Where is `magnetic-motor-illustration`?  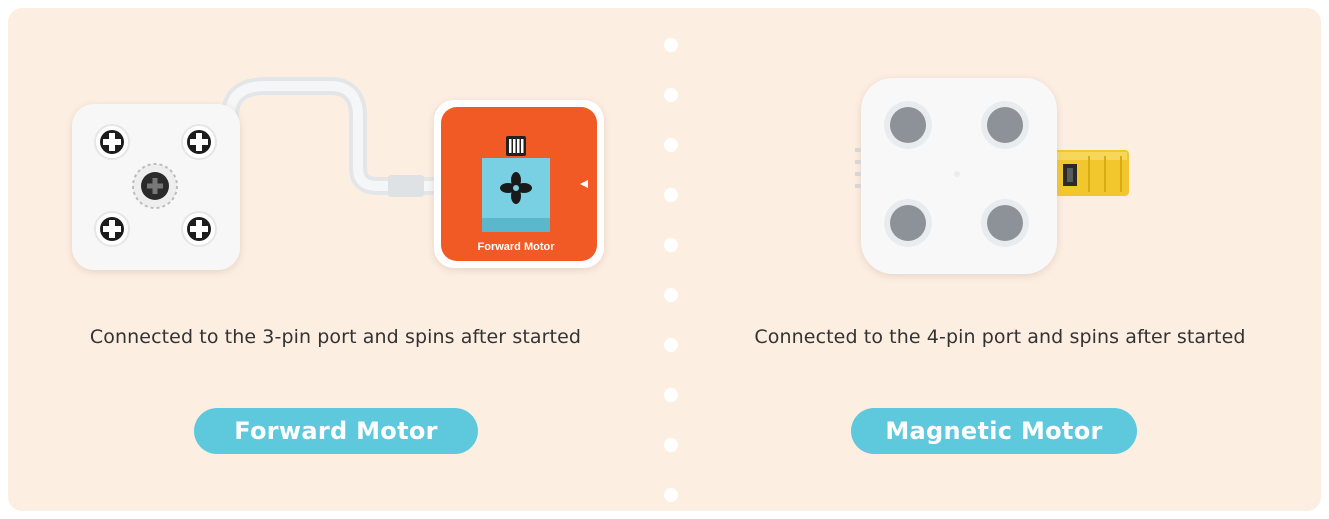 magnetic-motor-illustration is located at coordinates (992, 176).